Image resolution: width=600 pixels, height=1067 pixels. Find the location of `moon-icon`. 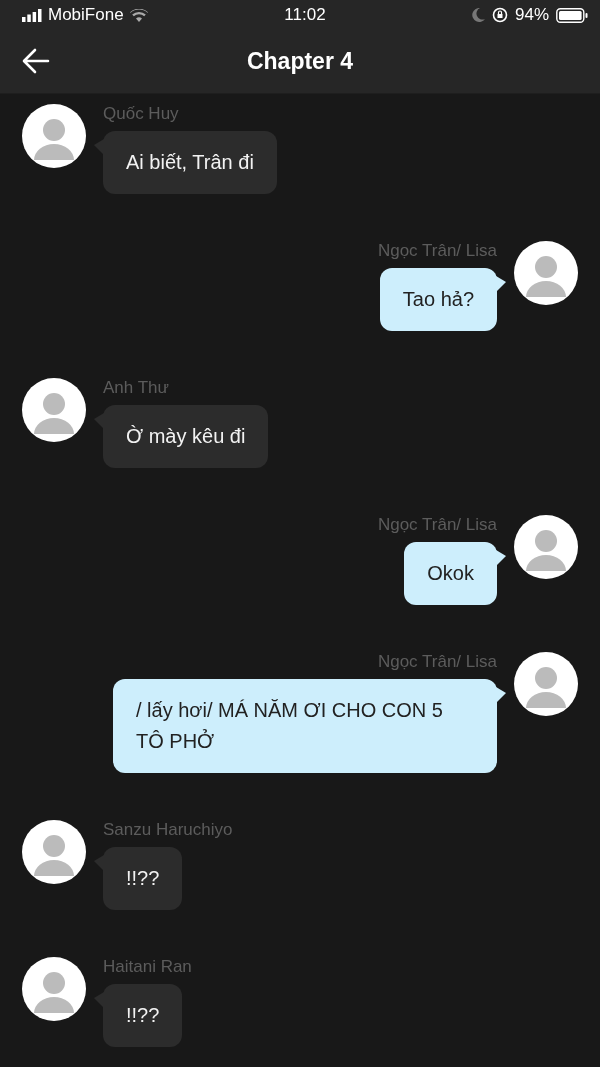

moon-icon is located at coordinates (478, 15).